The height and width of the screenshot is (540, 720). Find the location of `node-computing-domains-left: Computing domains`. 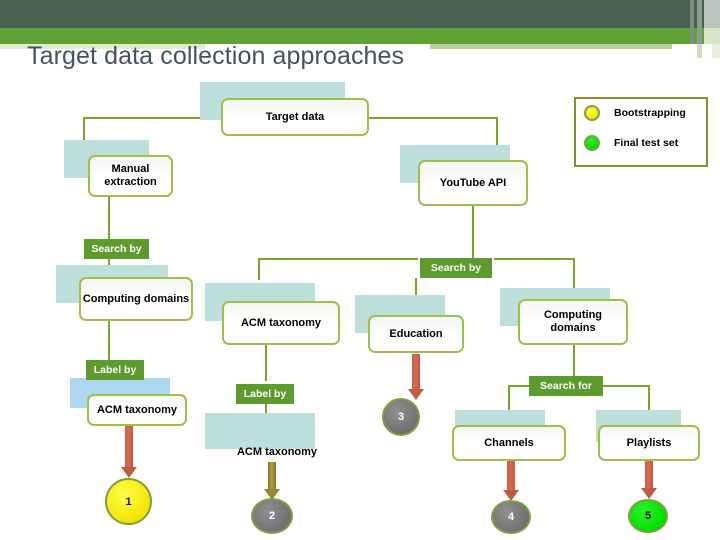

node-computing-domains-left: Computing domains is located at coordinates (136, 299).